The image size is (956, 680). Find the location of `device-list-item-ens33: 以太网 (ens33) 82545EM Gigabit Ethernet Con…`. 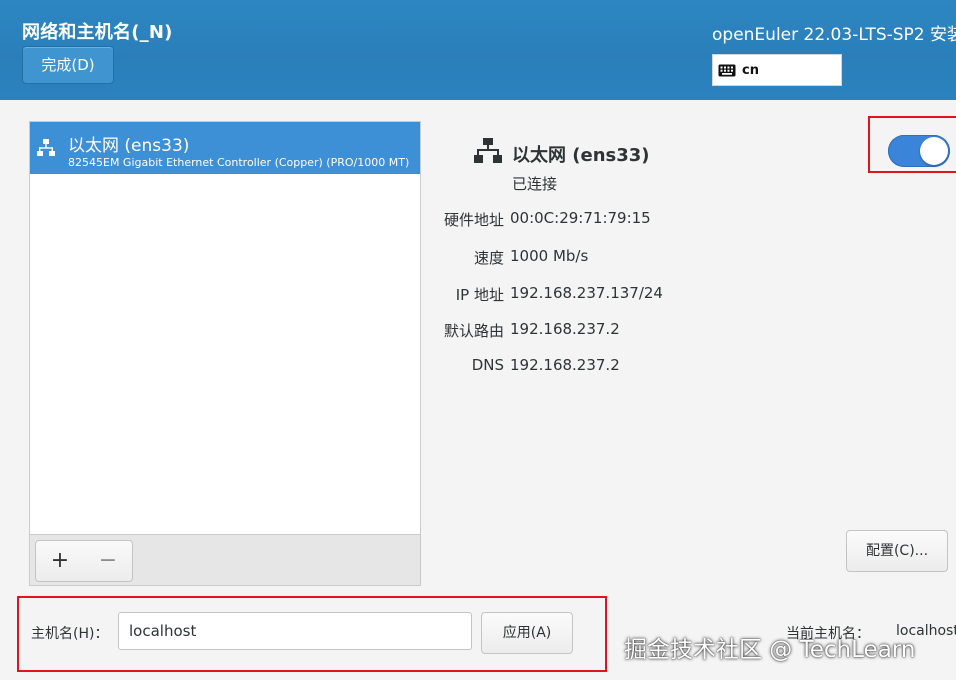

device-list-item-ens33: 以太网 (ens33) 82545EM Gigabit Ethernet Con… is located at coordinates (225, 148).